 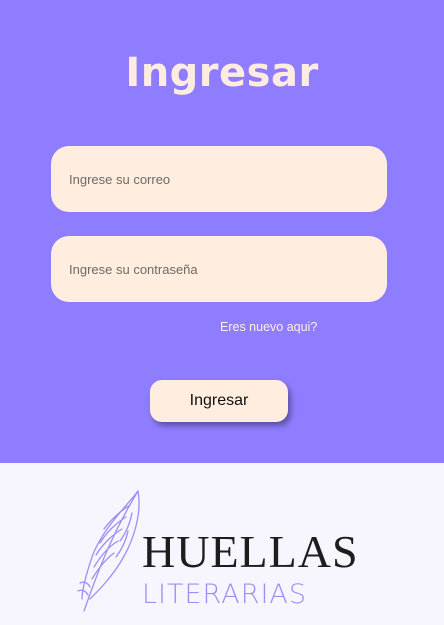 I want to click on email-field, so click(x=219, y=179).